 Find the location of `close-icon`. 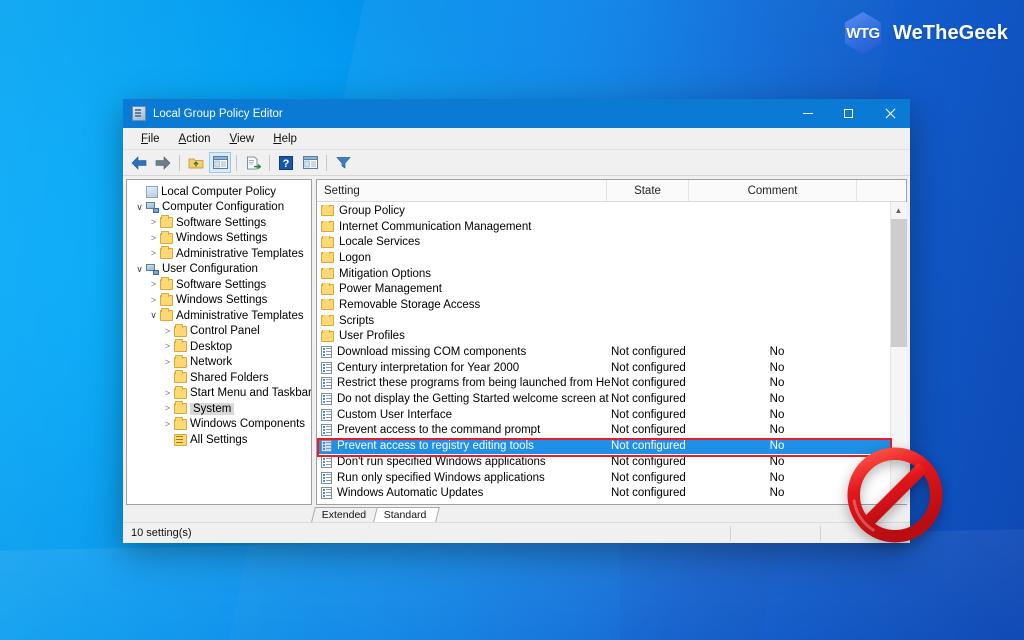

close-icon is located at coordinates (889, 113).